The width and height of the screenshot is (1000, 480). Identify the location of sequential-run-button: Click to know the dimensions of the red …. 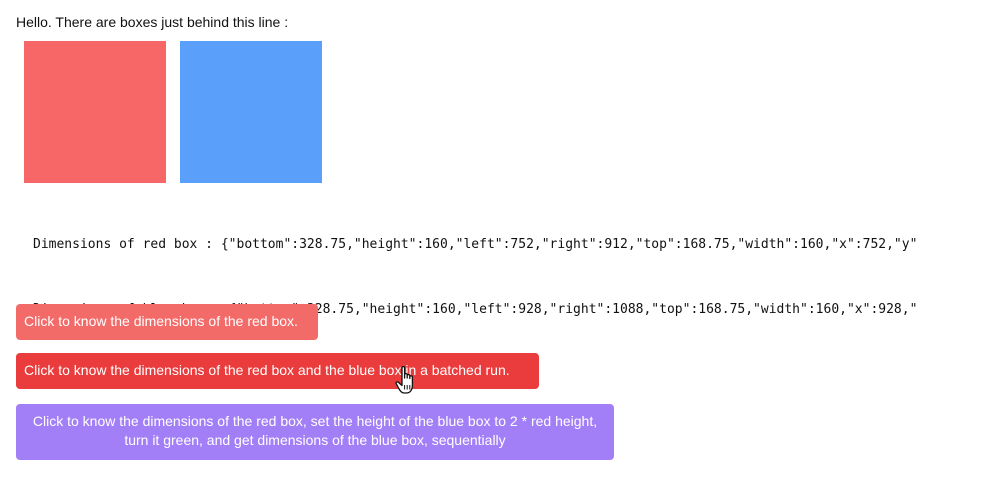
(315, 432).